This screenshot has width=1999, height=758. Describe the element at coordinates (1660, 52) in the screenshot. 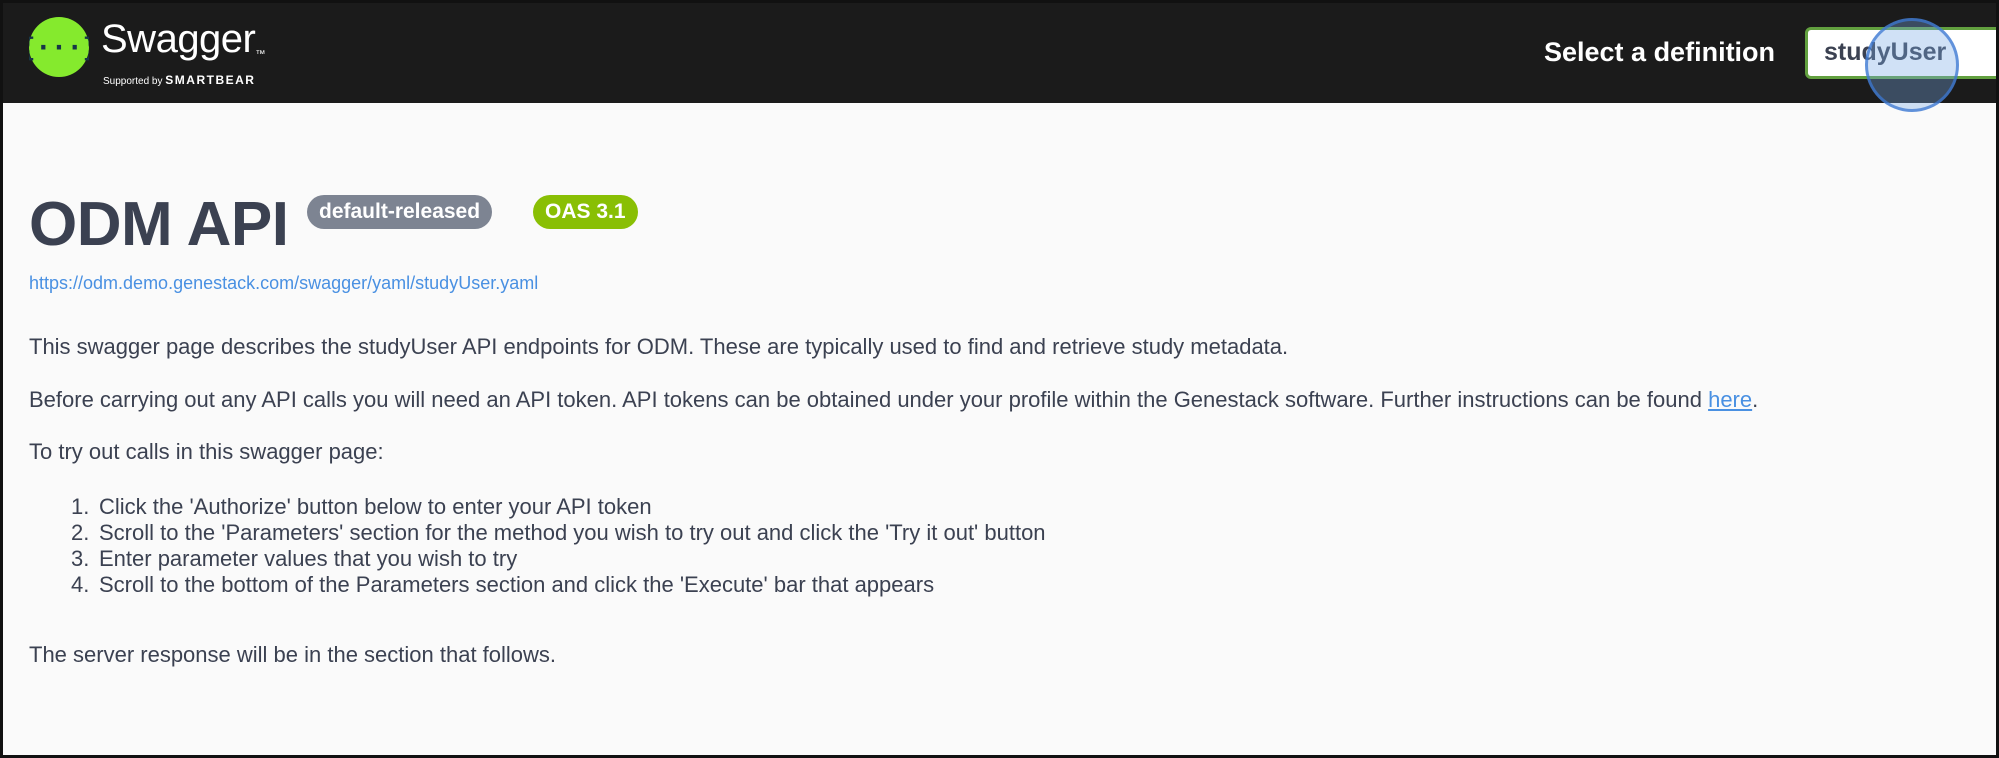

I see `select-definition-label: Select a definition` at that location.